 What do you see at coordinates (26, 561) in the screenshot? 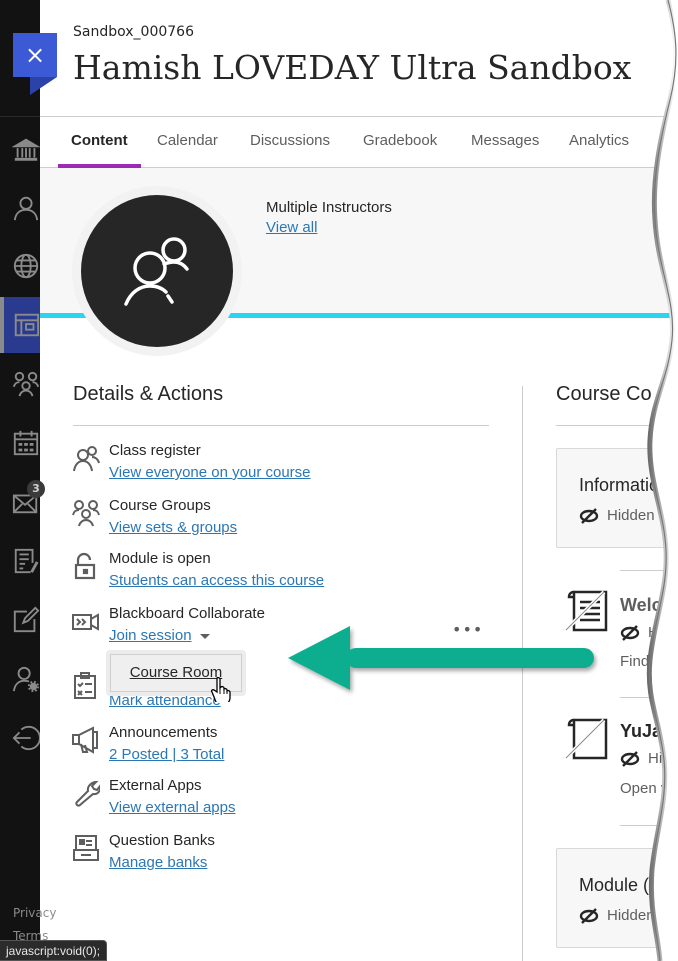
I see `grades-icon` at bounding box center [26, 561].